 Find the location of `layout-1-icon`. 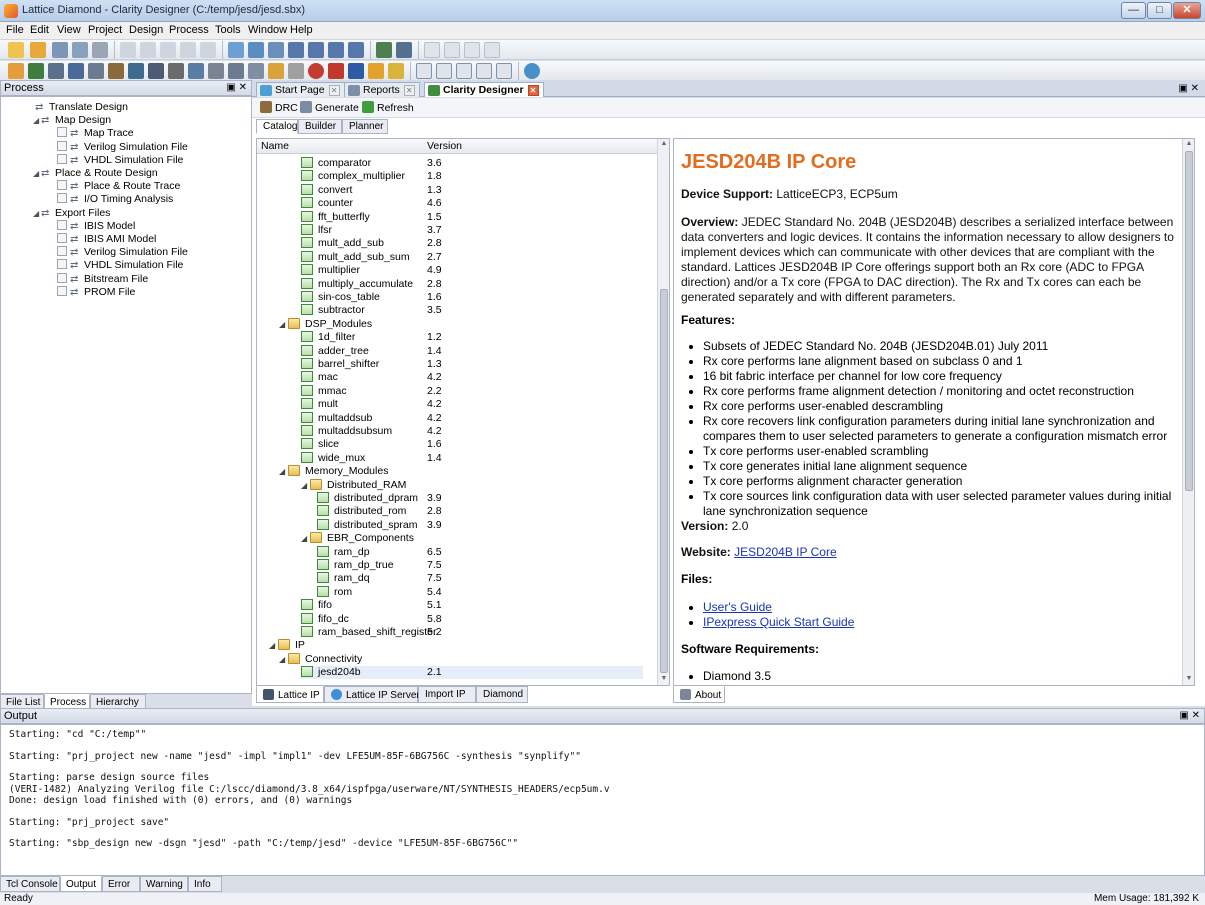

layout-1-icon is located at coordinates (432, 50).